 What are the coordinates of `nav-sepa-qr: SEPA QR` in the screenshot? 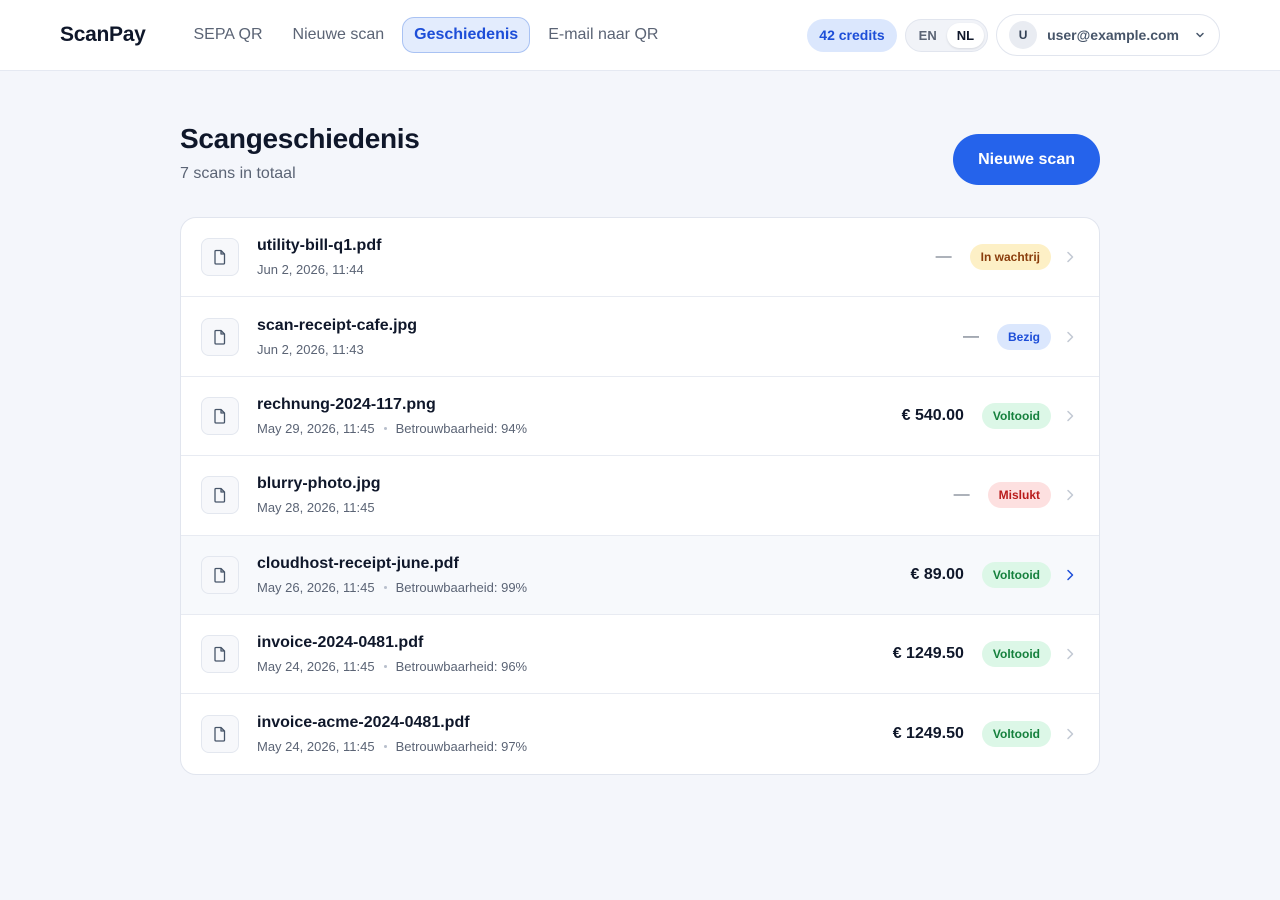 It's located at (227, 35).